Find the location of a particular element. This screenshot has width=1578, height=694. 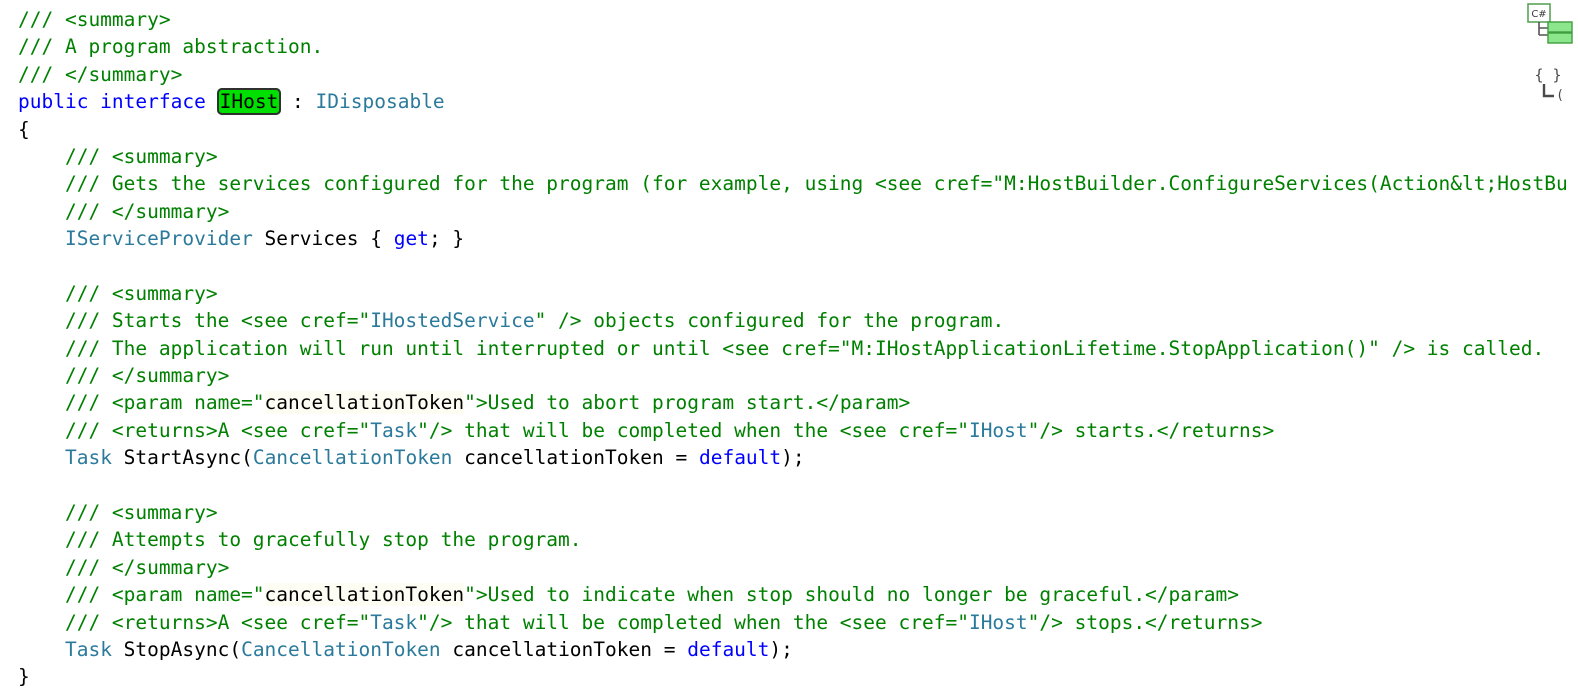

code-token-plain: : is located at coordinates (298, 102).